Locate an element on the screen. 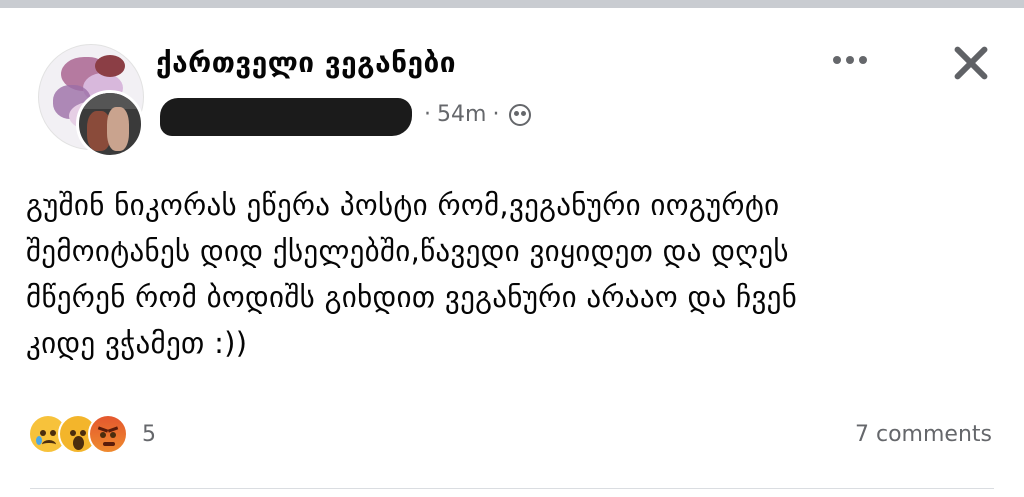 This screenshot has width=1024, height=497. more-options-button is located at coordinates (850, 60).